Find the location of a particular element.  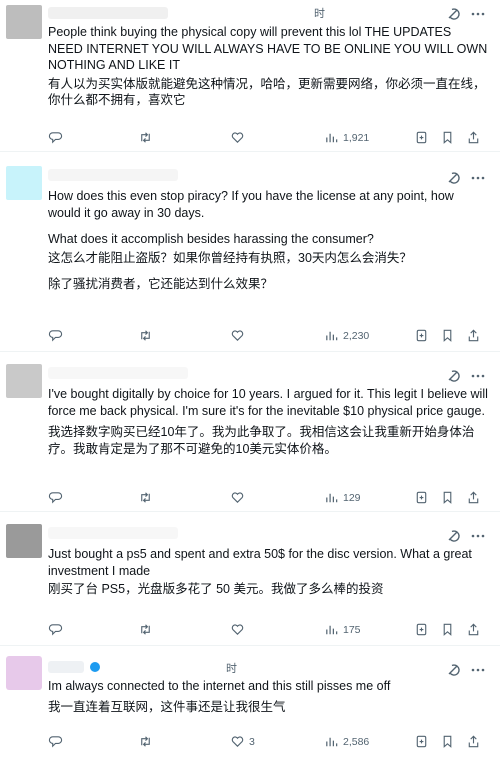

verified-icon is located at coordinates (95, 667).